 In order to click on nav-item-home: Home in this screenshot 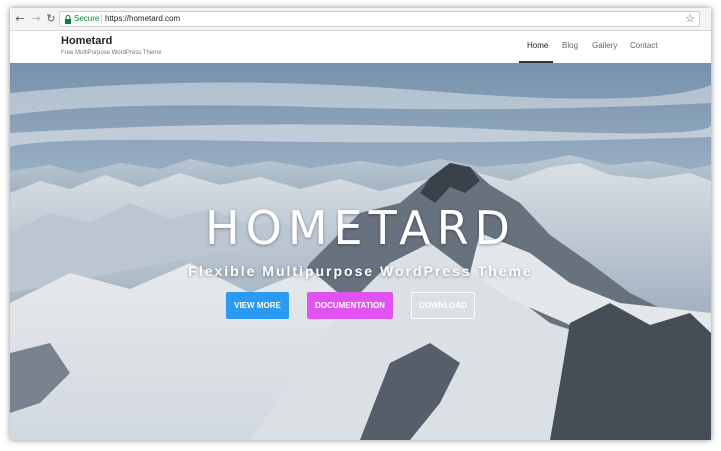, I will do `click(537, 45)`.